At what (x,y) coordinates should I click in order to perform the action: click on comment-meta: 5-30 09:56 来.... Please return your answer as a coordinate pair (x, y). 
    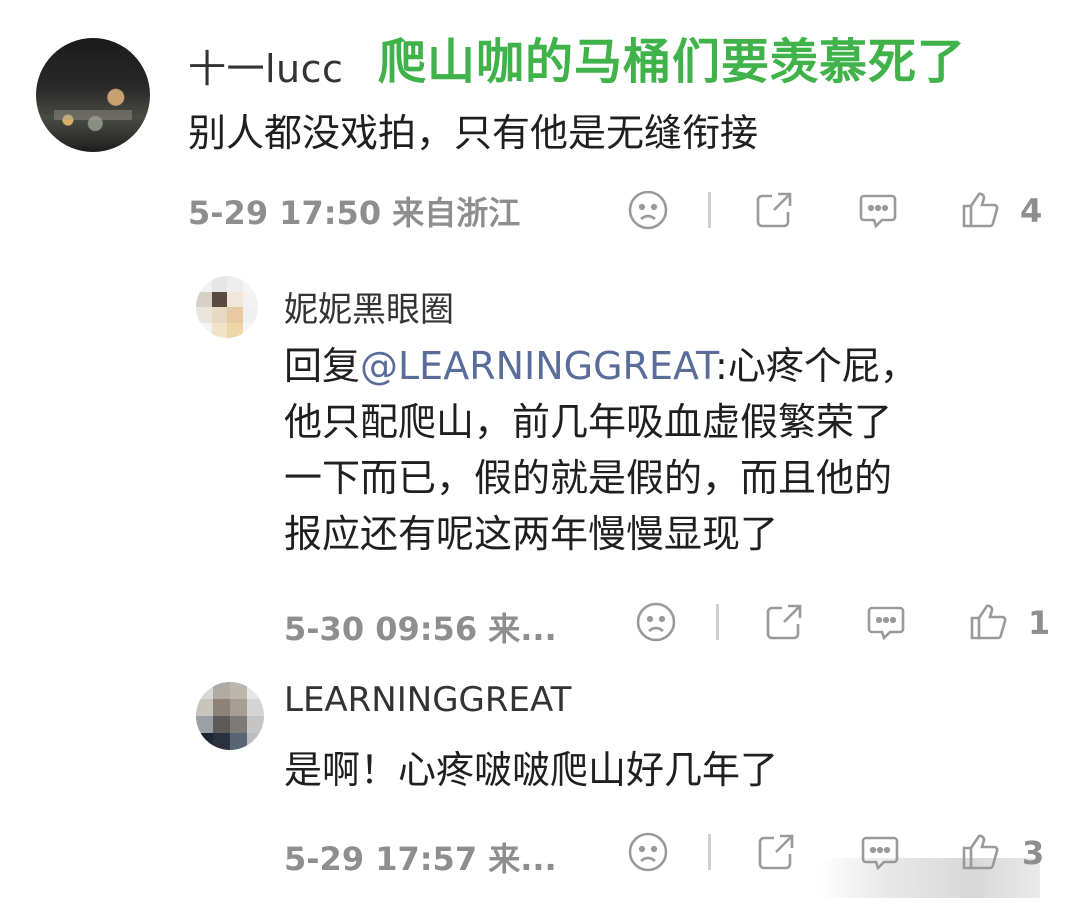
    Looking at the image, I should click on (420, 629).